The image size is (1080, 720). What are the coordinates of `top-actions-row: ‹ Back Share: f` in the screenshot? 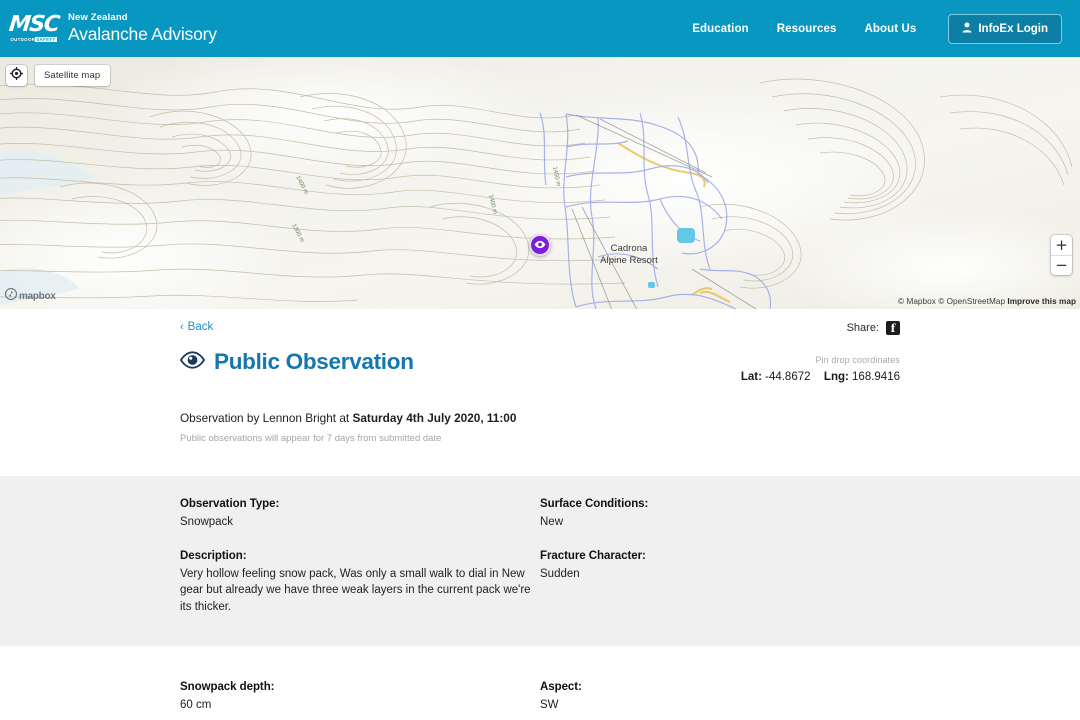 It's located at (540, 322).